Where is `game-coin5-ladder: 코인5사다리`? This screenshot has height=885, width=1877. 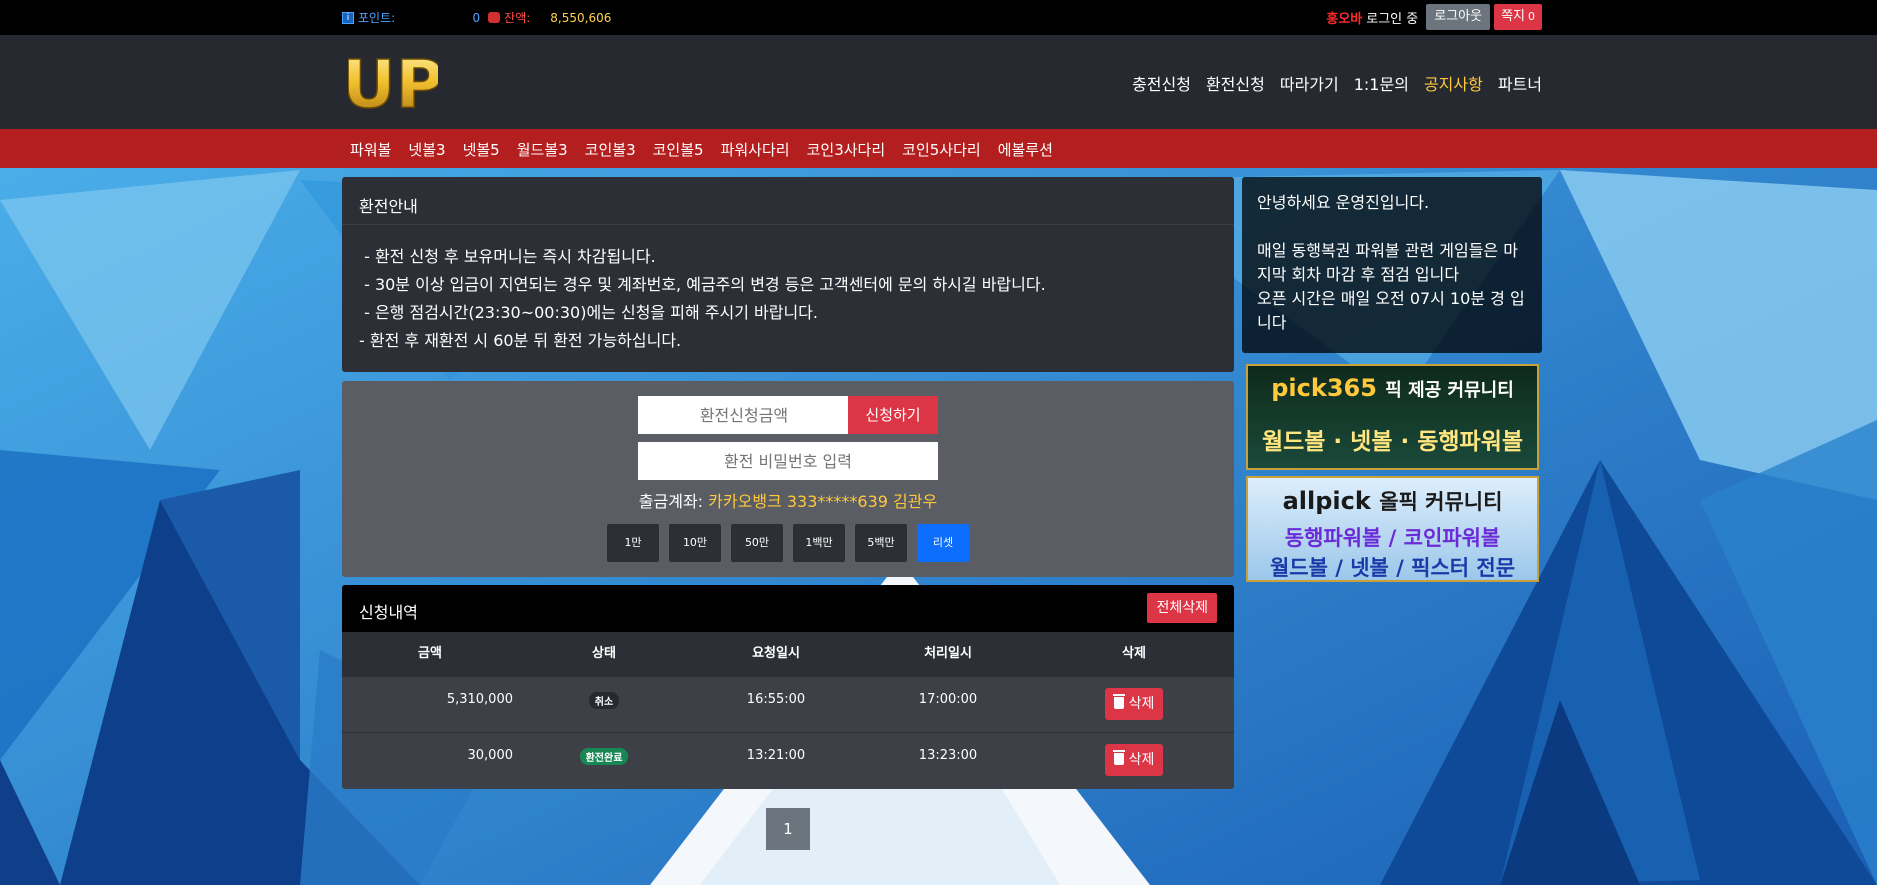
game-coin5-ladder: 코인5사다리 is located at coordinates (941, 149).